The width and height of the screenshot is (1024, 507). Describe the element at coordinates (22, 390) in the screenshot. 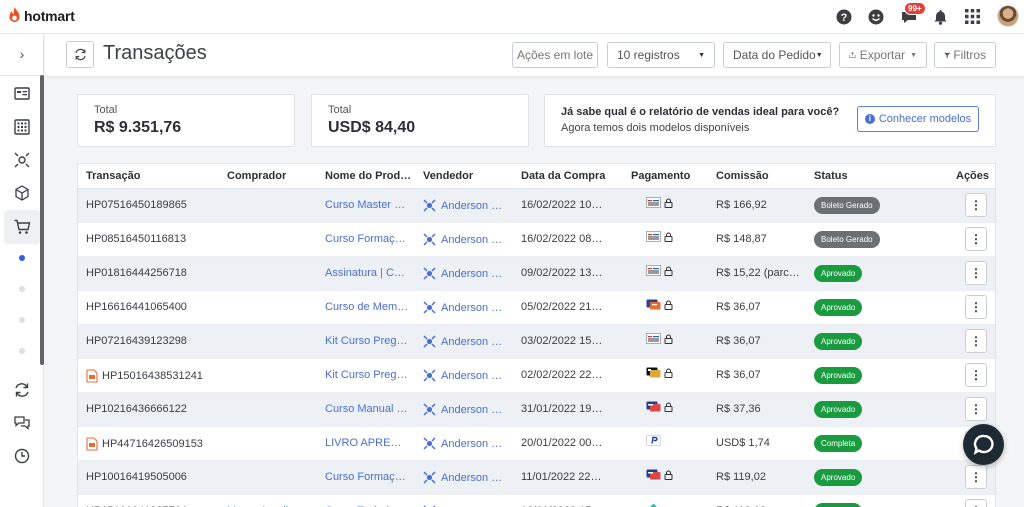

I see `sync-icon` at that location.